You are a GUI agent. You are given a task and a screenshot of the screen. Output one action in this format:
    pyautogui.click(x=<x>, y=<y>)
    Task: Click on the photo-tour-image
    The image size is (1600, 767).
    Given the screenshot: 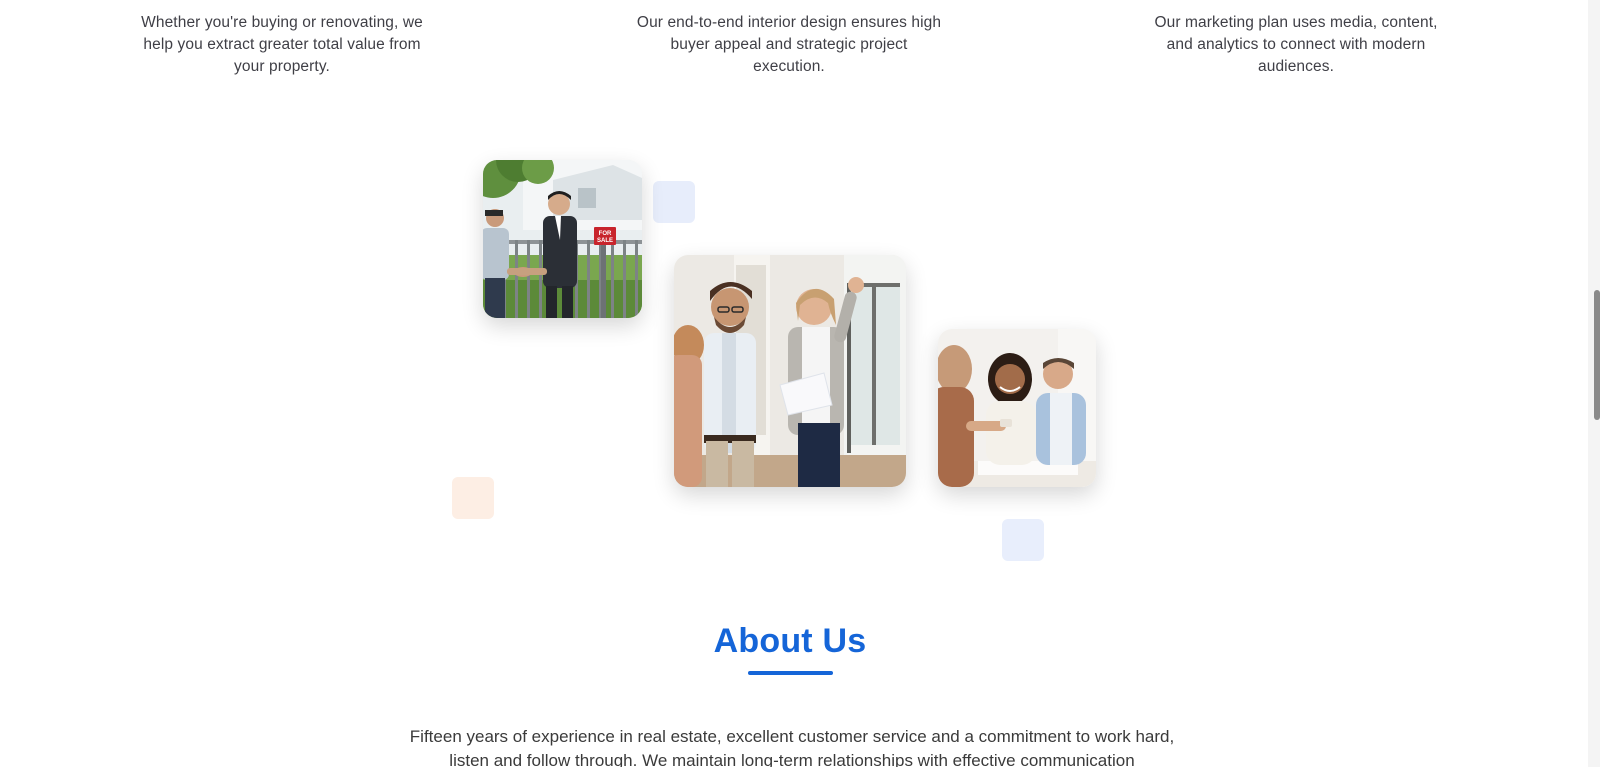 What is the action you would take?
    pyautogui.click(x=790, y=371)
    